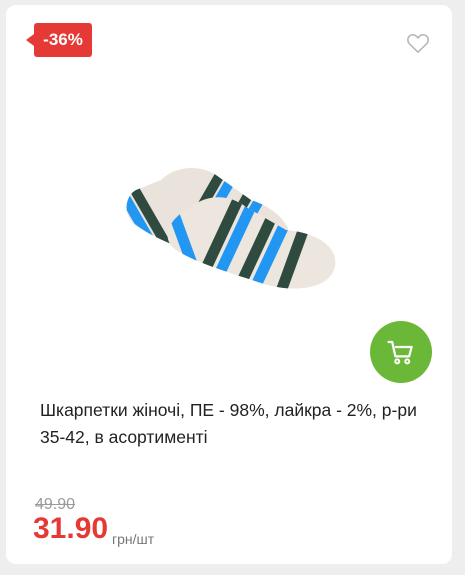 Image resolution: width=465 pixels, height=575 pixels. I want to click on add-to-cart-button, so click(401, 352).